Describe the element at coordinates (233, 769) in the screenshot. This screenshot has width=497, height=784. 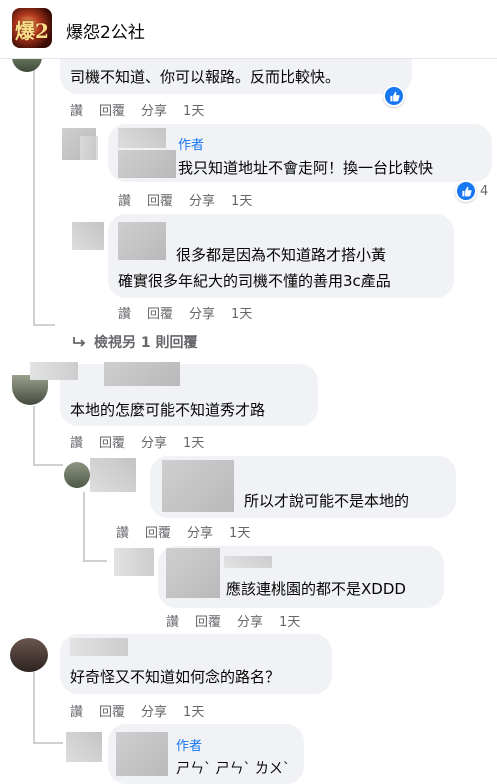
I see `comment-text: ㄕㄣˋ ㄕㄣˋ ㄌㄨˋ` at that location.